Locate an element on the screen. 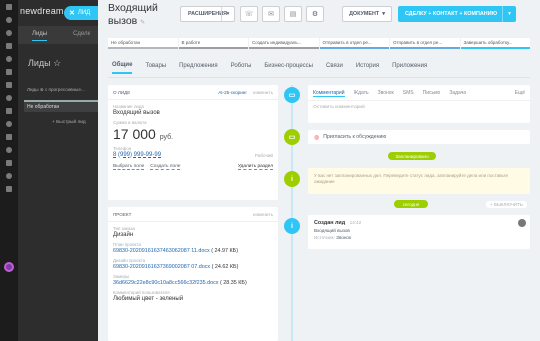  timeline-line is located at coordinates (292, 213).